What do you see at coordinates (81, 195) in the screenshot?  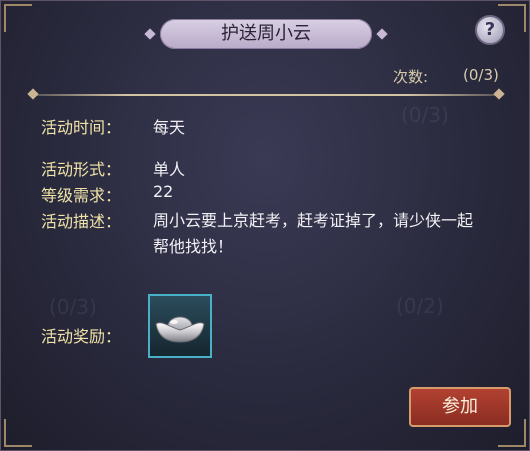 I see `level-label: 等级需求：` at bounding box center [81, 195].